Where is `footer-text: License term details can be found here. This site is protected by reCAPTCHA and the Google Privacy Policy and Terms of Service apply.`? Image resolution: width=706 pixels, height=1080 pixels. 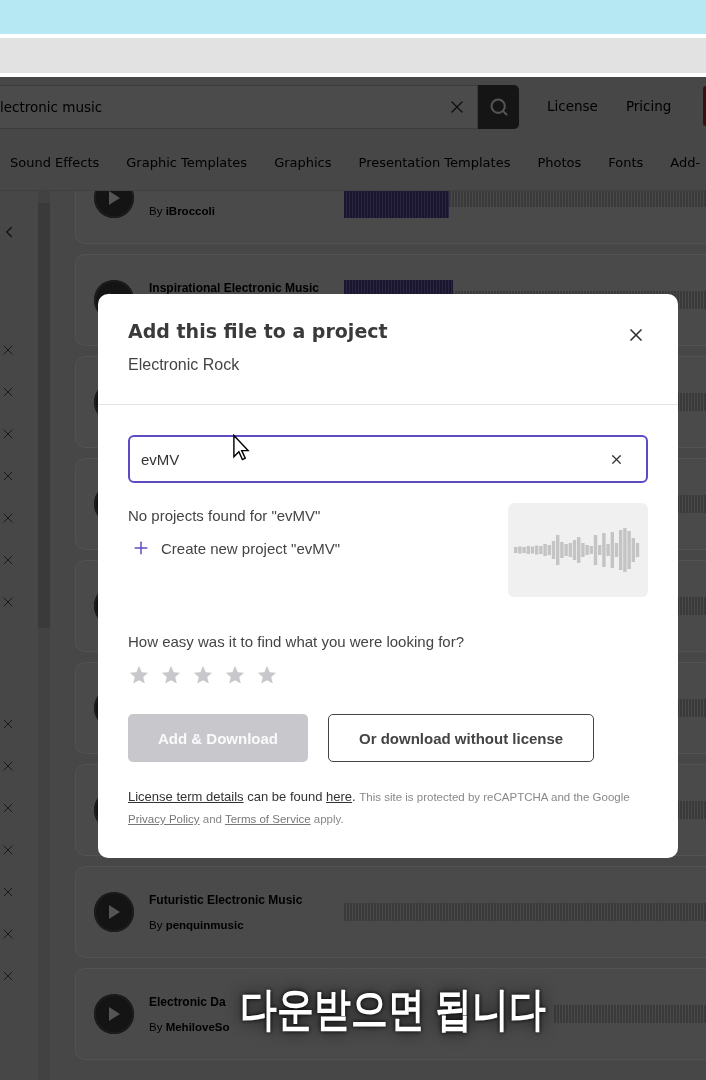
footer-text: License term details can be found here. This site is protected by reCAPTCHA and the Google Privacy Policy and Terms of Service apply. is located at coordinates (379, 807).